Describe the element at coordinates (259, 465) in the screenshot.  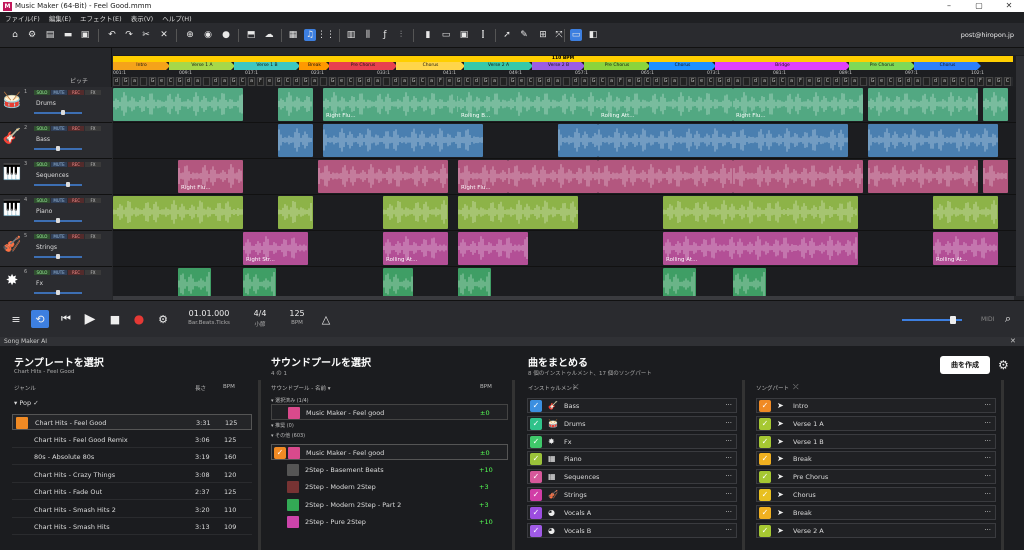
I see `template-scrollbar` at that location.